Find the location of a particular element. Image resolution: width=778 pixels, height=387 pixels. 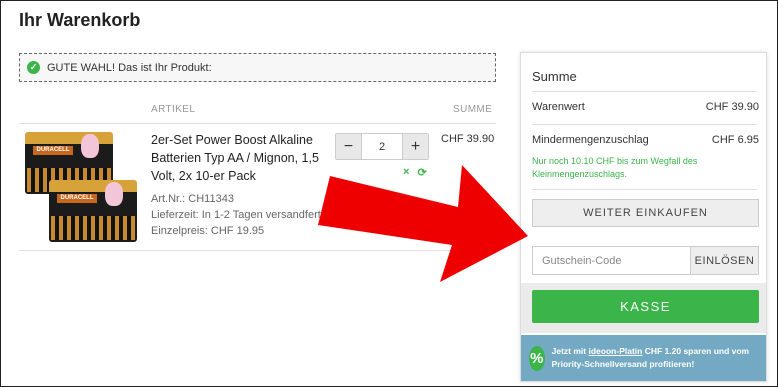

surcharge-label: Mindermengenzuschlag is located at coordinates (590, 140).